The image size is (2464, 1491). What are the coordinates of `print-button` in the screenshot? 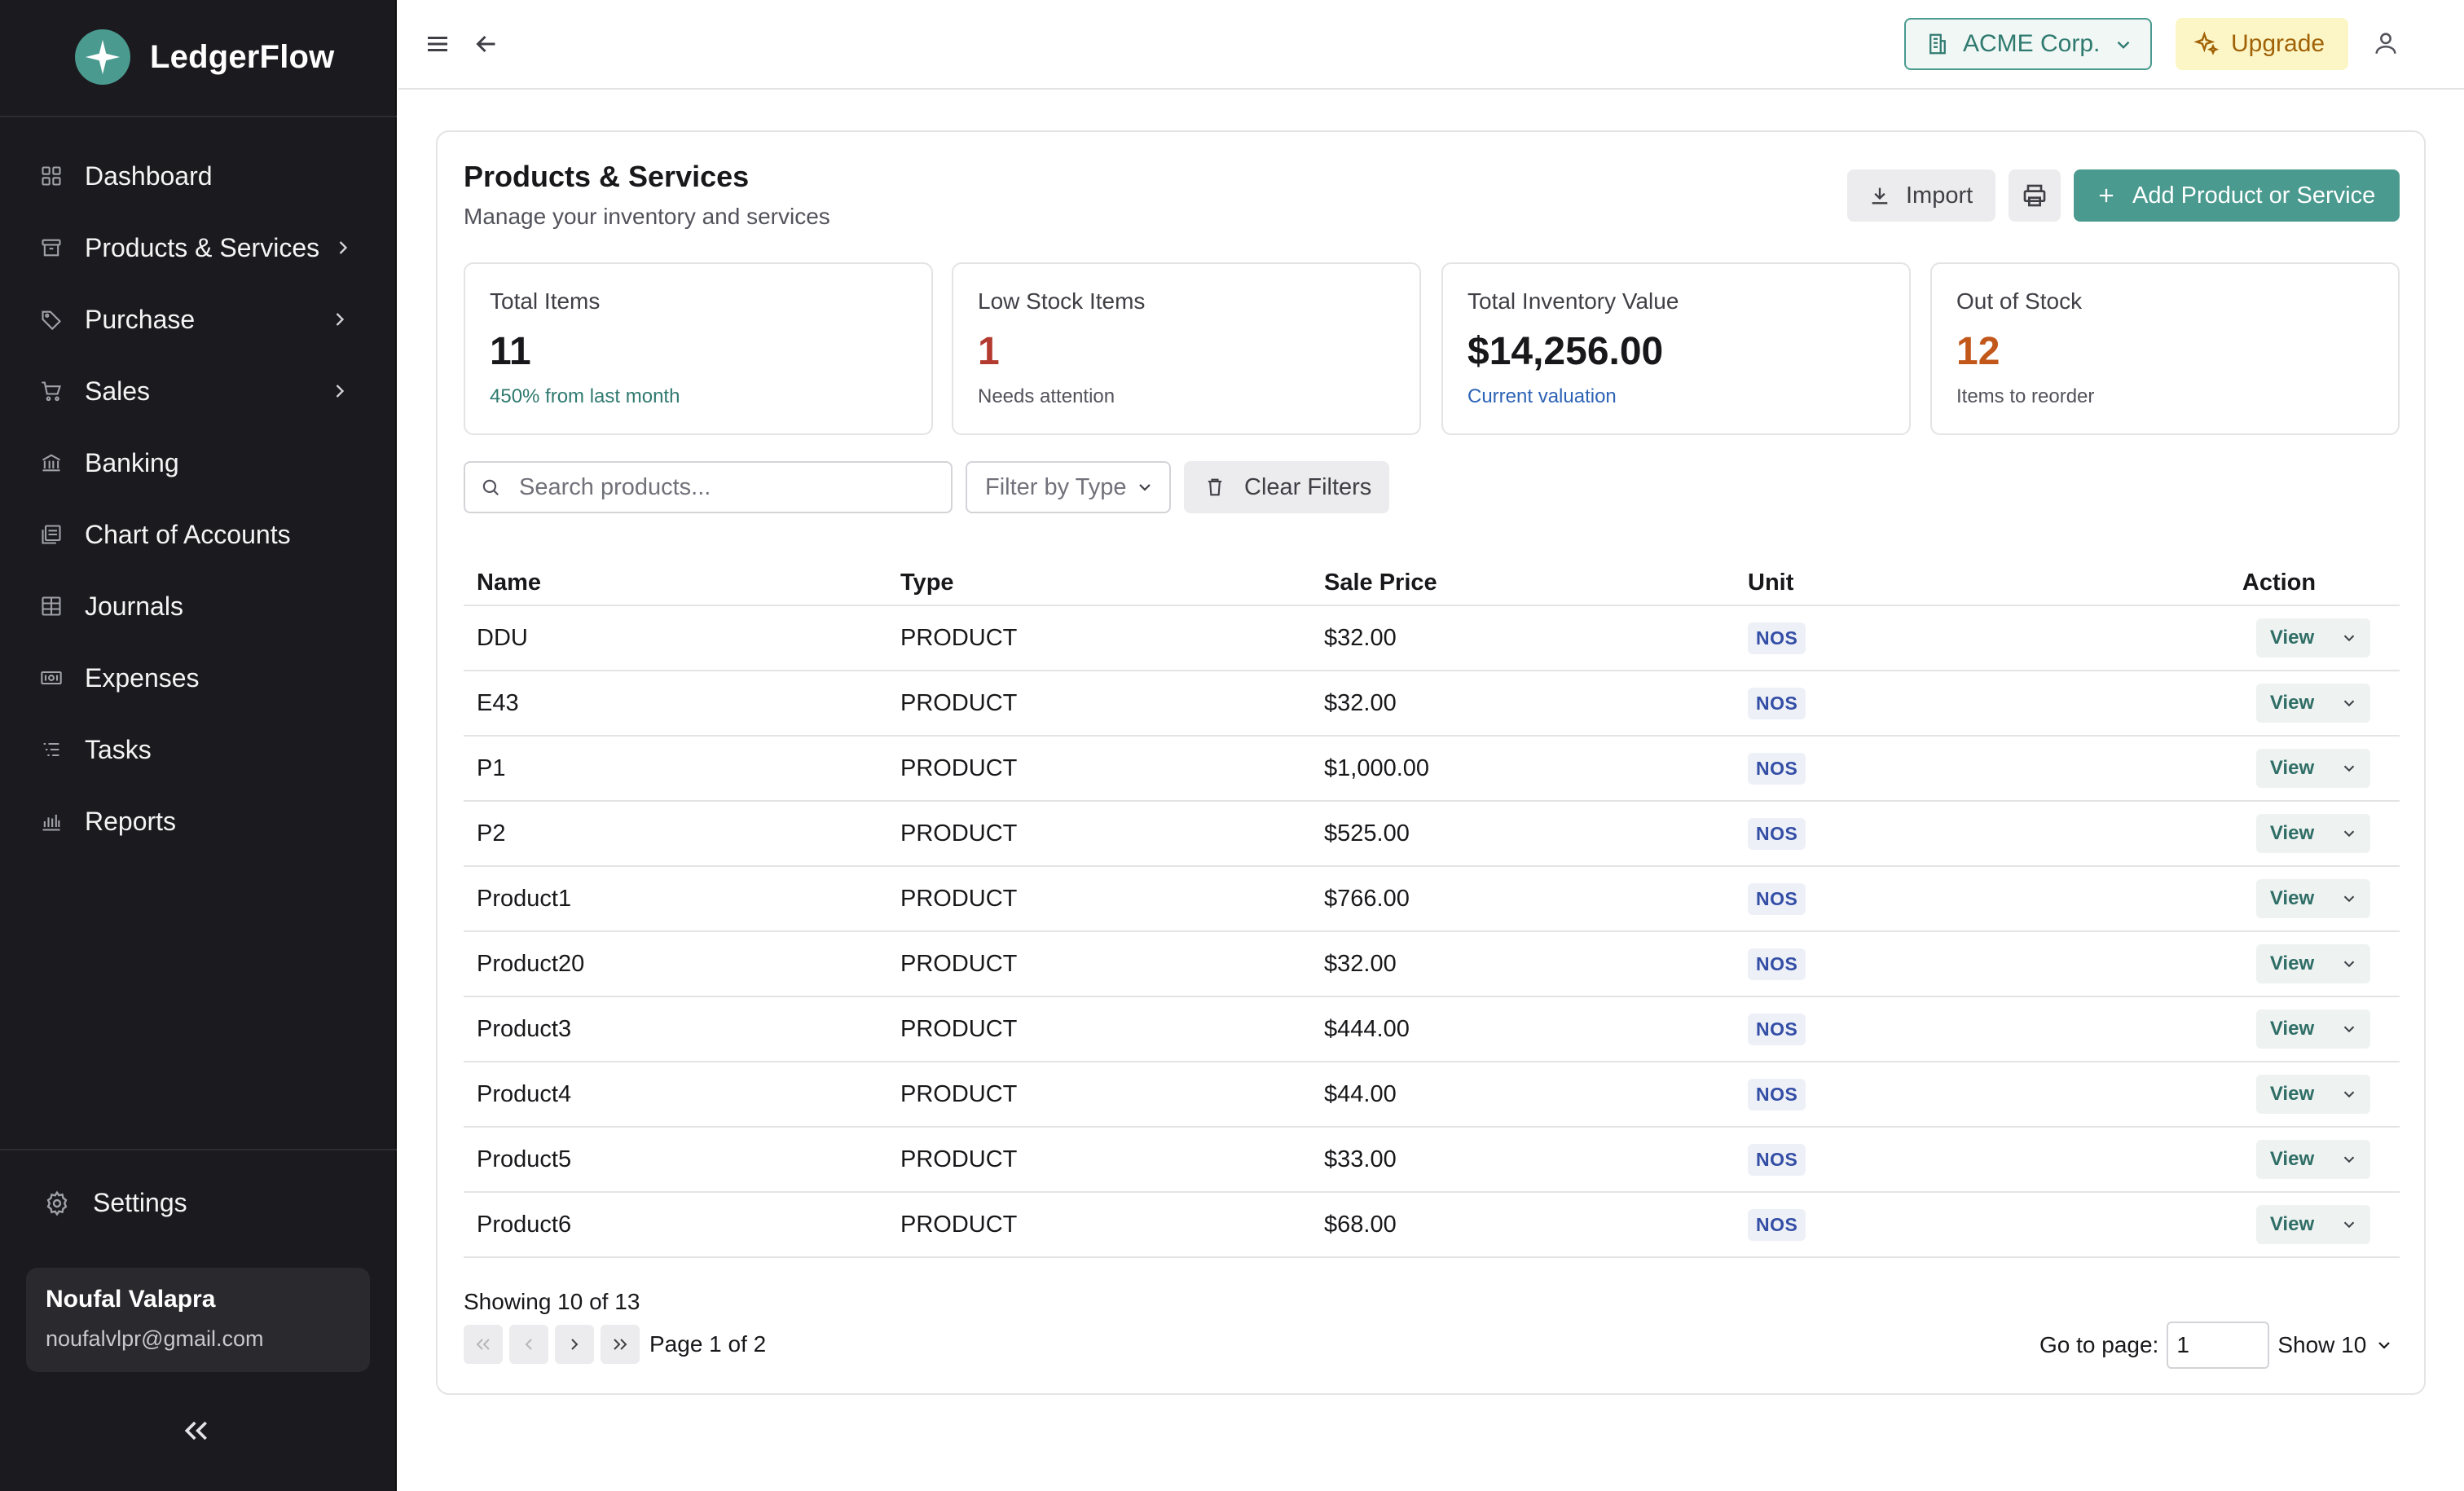 It's located at (2035, 195).